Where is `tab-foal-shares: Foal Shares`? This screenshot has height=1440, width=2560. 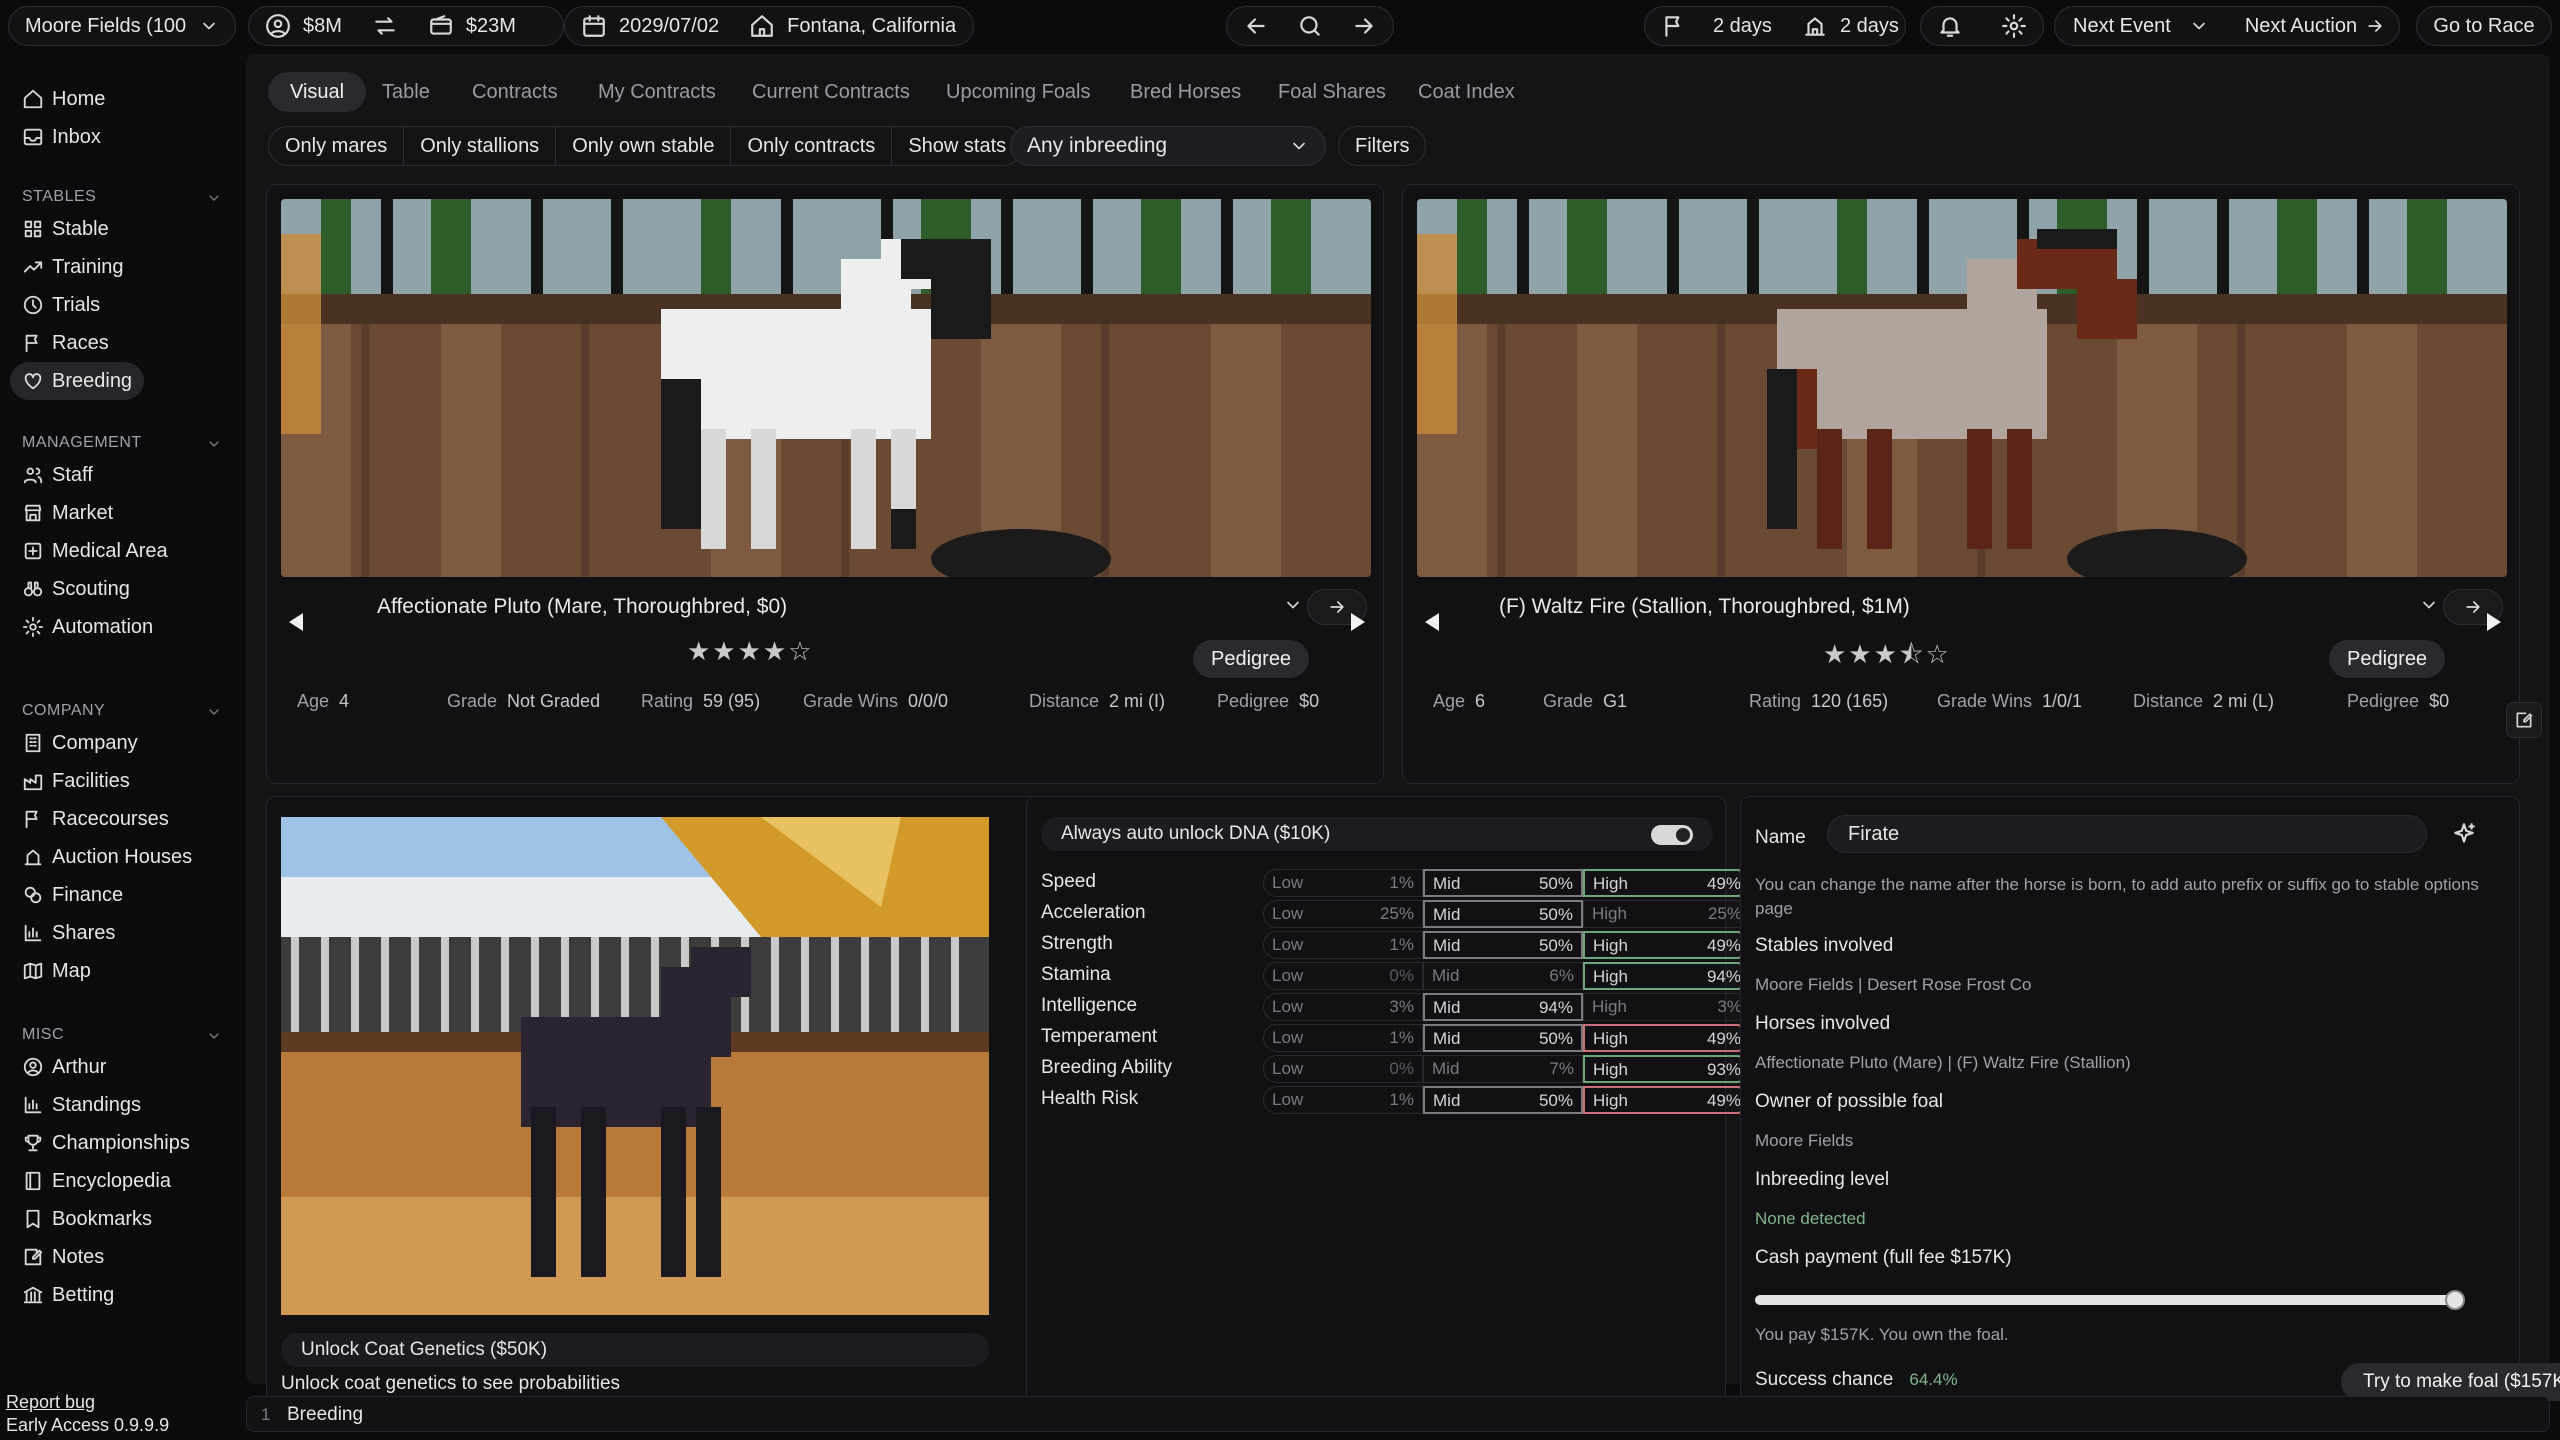 tab-foal-shares: Foal Shares is located at coordinates (1332, 92).